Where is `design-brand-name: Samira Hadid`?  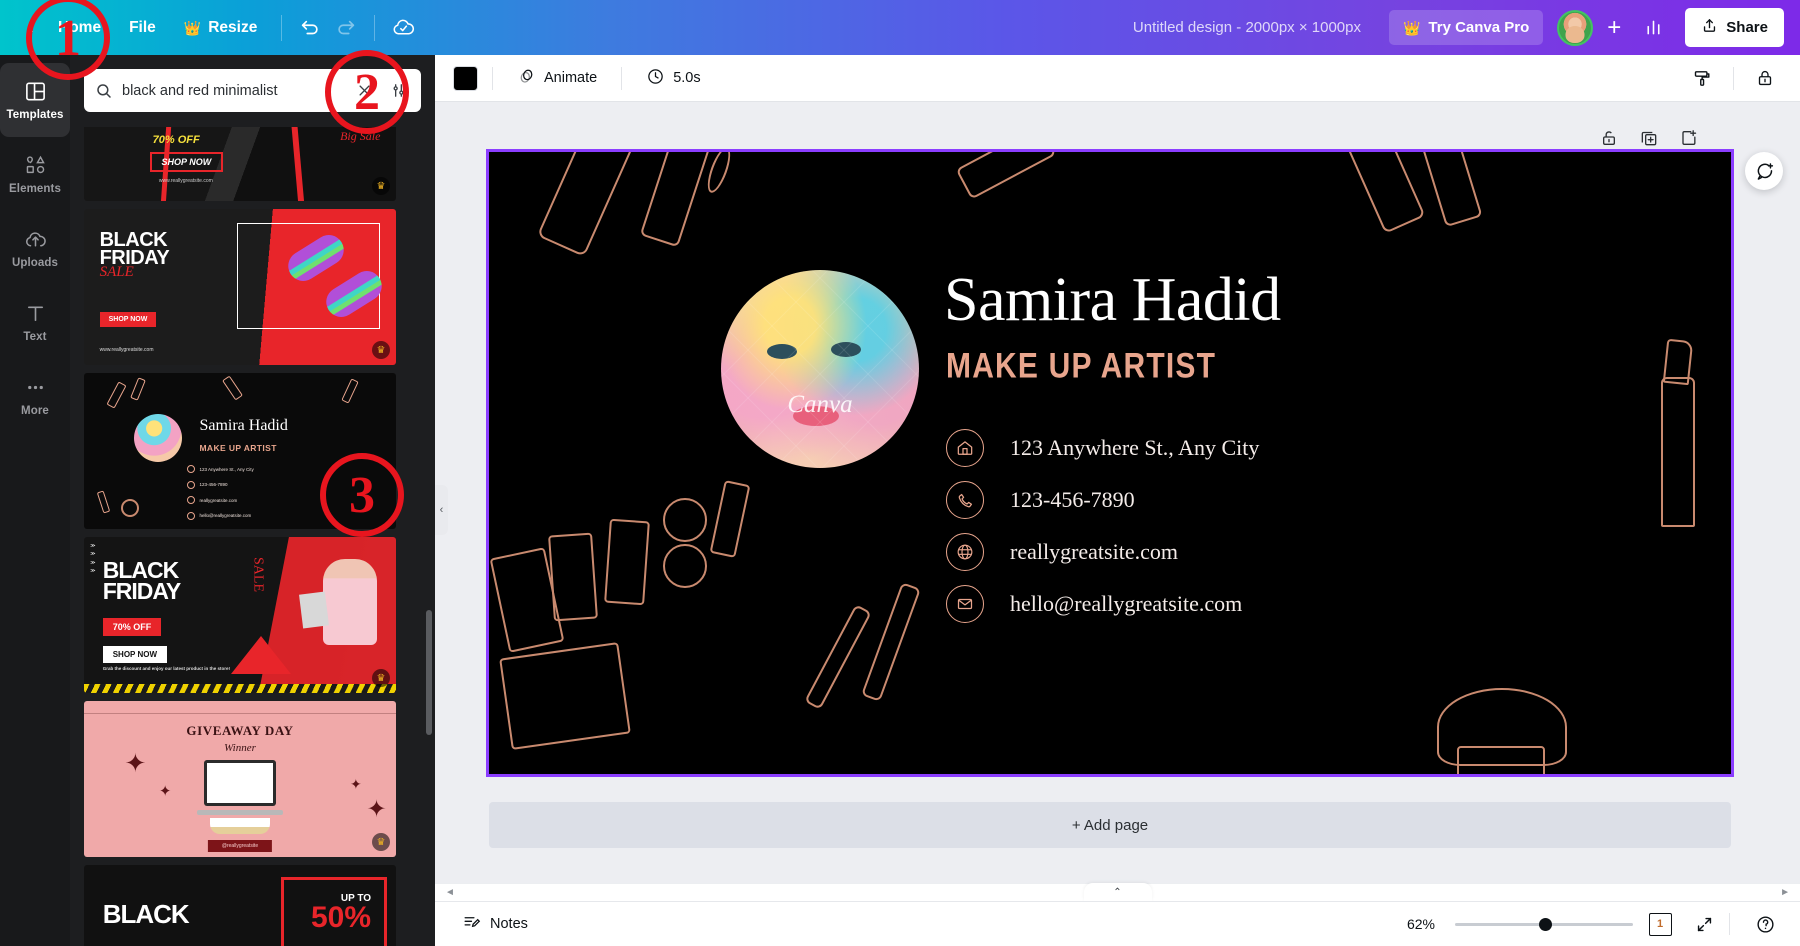 design-brand-name: Samira Hadid is located at coordinates (1112, 300).